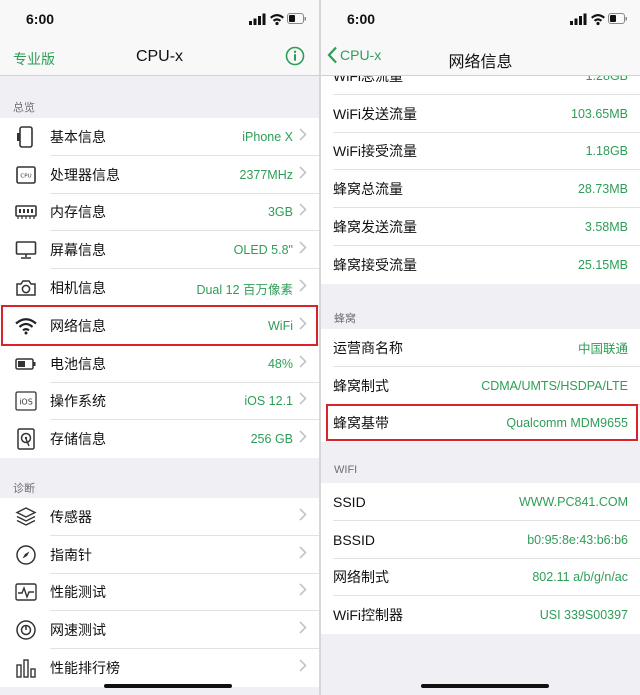  I want to click on row-label: 蜂窝接受流量, so click(375, 264).